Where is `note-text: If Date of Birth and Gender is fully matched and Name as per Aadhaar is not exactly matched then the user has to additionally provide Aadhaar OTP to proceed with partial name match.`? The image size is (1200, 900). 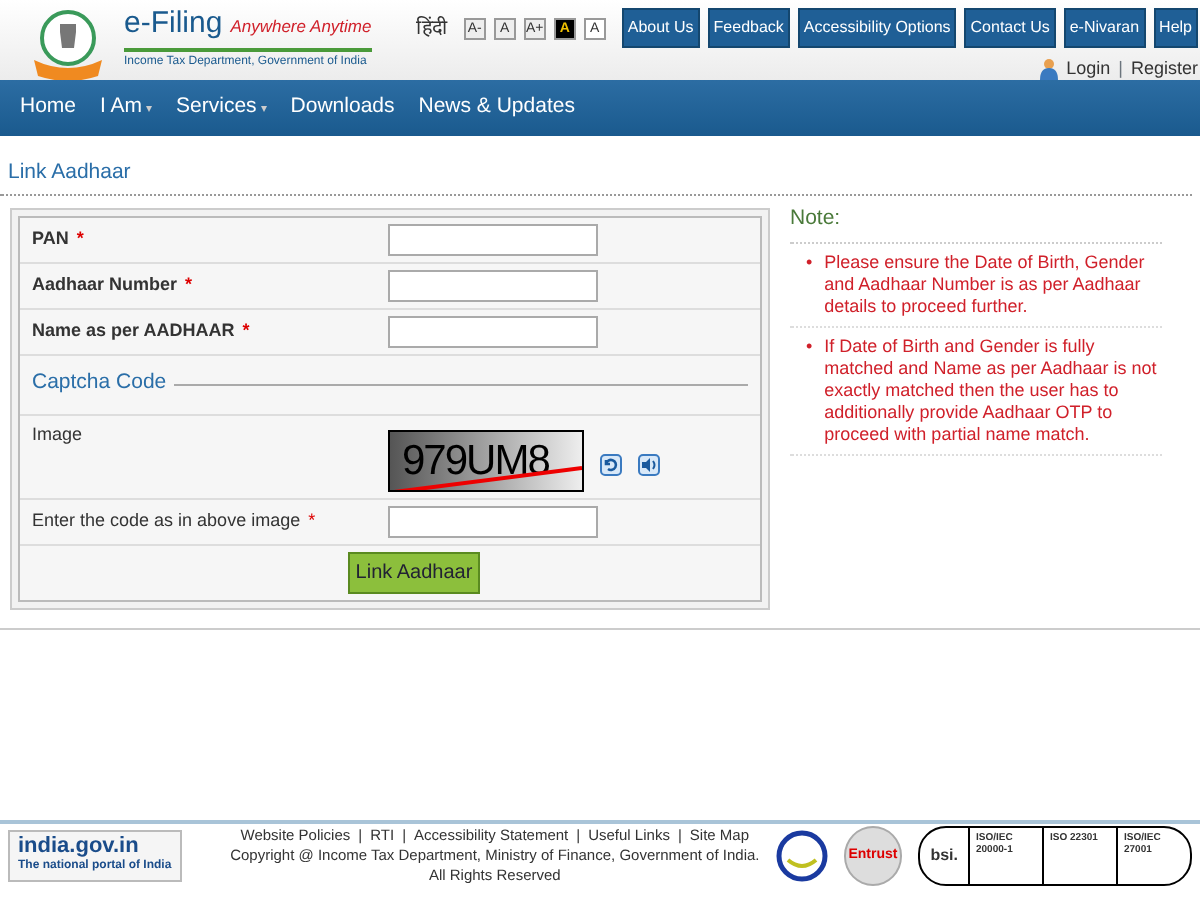 note-text: If Date of Birth and Gender is fully matched and Name as per Aadhaar is not exactly matched then the user has to additionally provide Aadhaar OTP to proceed with partial name match. is located at coordinates (991, 390).